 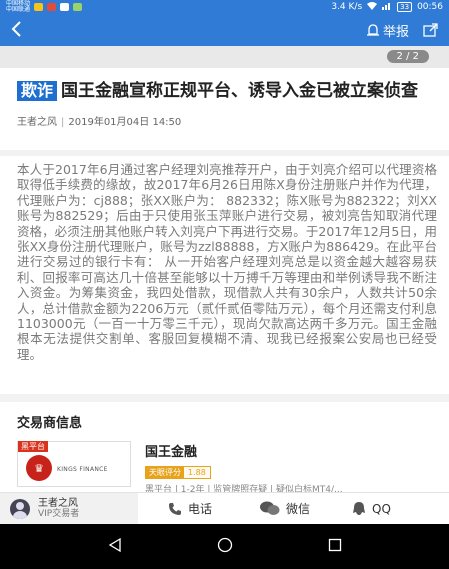 What do you see at coordinates (373, 30) in the screenshot?
I see `alarm-icon` at bounding box center [373, 30].